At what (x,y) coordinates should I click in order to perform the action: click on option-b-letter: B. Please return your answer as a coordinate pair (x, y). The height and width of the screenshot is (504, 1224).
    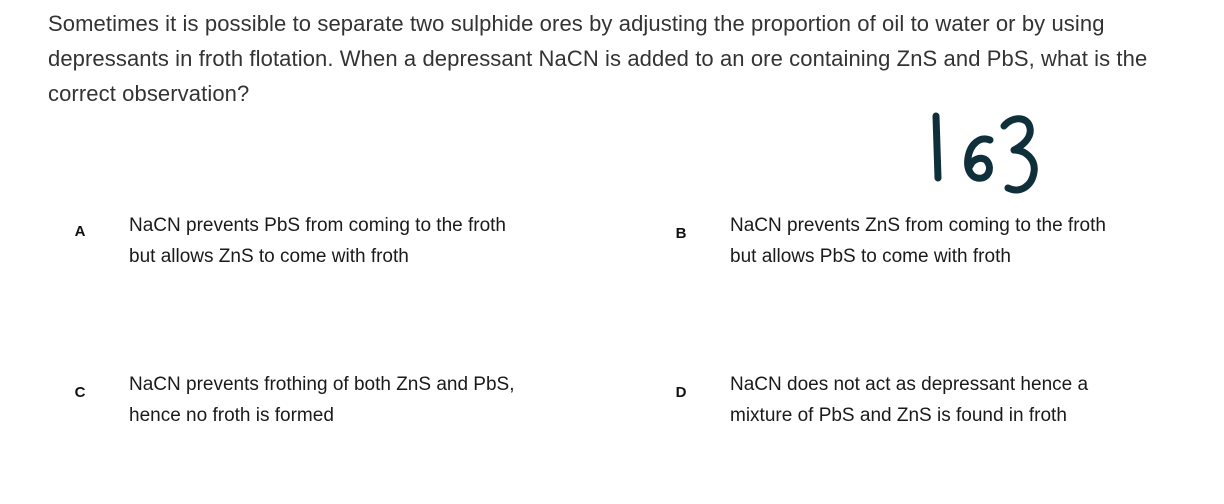
    Looking at the image, I should click on (681, 233).